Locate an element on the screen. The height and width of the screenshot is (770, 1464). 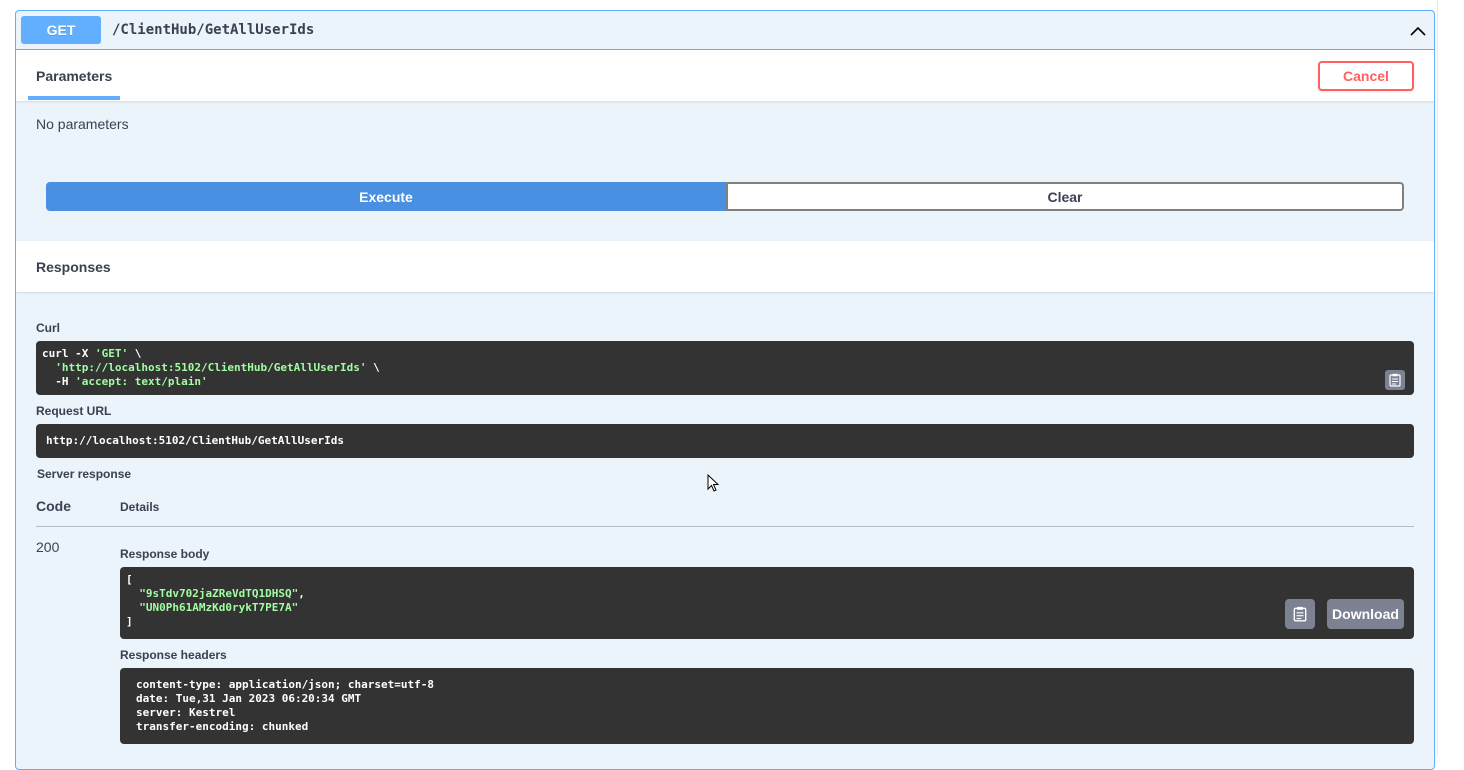
curl-cmd: curl -X is located at coordinates (68, 353).